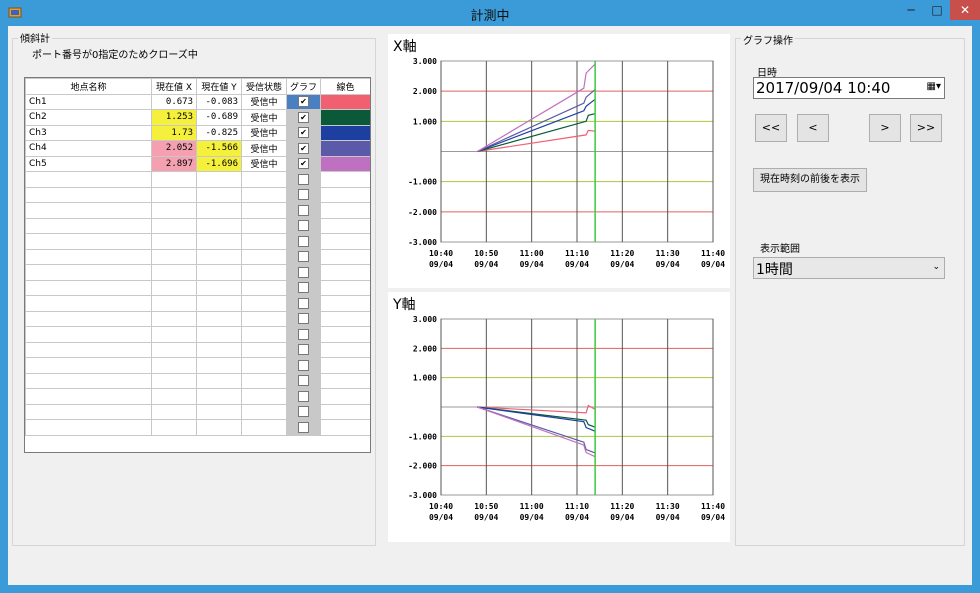  What do you see at coordinates (174, 163) in the screenshot?
I see `cell-x: 2.897` at bounding box center [174, 163].